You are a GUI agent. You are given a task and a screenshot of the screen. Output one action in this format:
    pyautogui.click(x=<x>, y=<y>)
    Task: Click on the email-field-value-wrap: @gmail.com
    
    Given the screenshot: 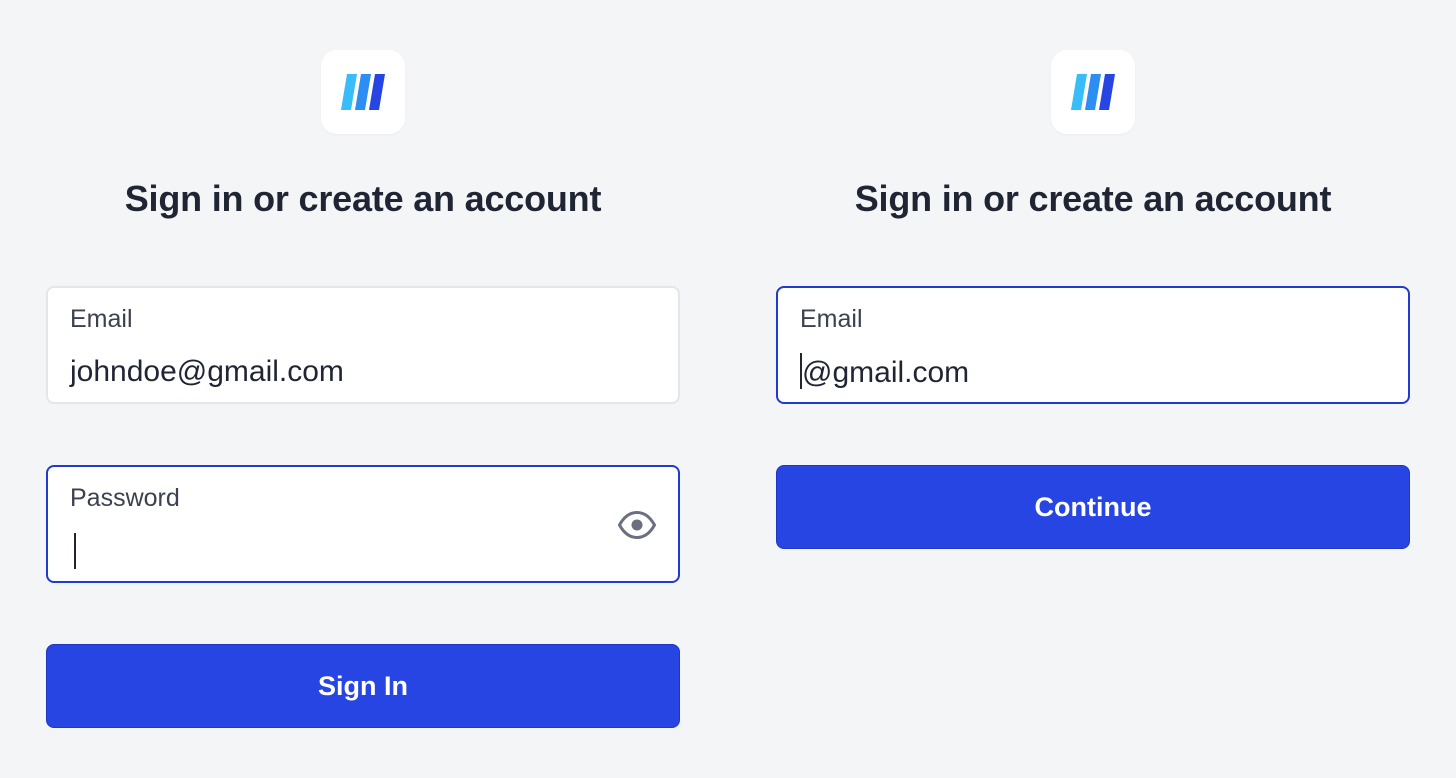 What is the action you would take?
    pyautogui.click(x=884, y=372)
    